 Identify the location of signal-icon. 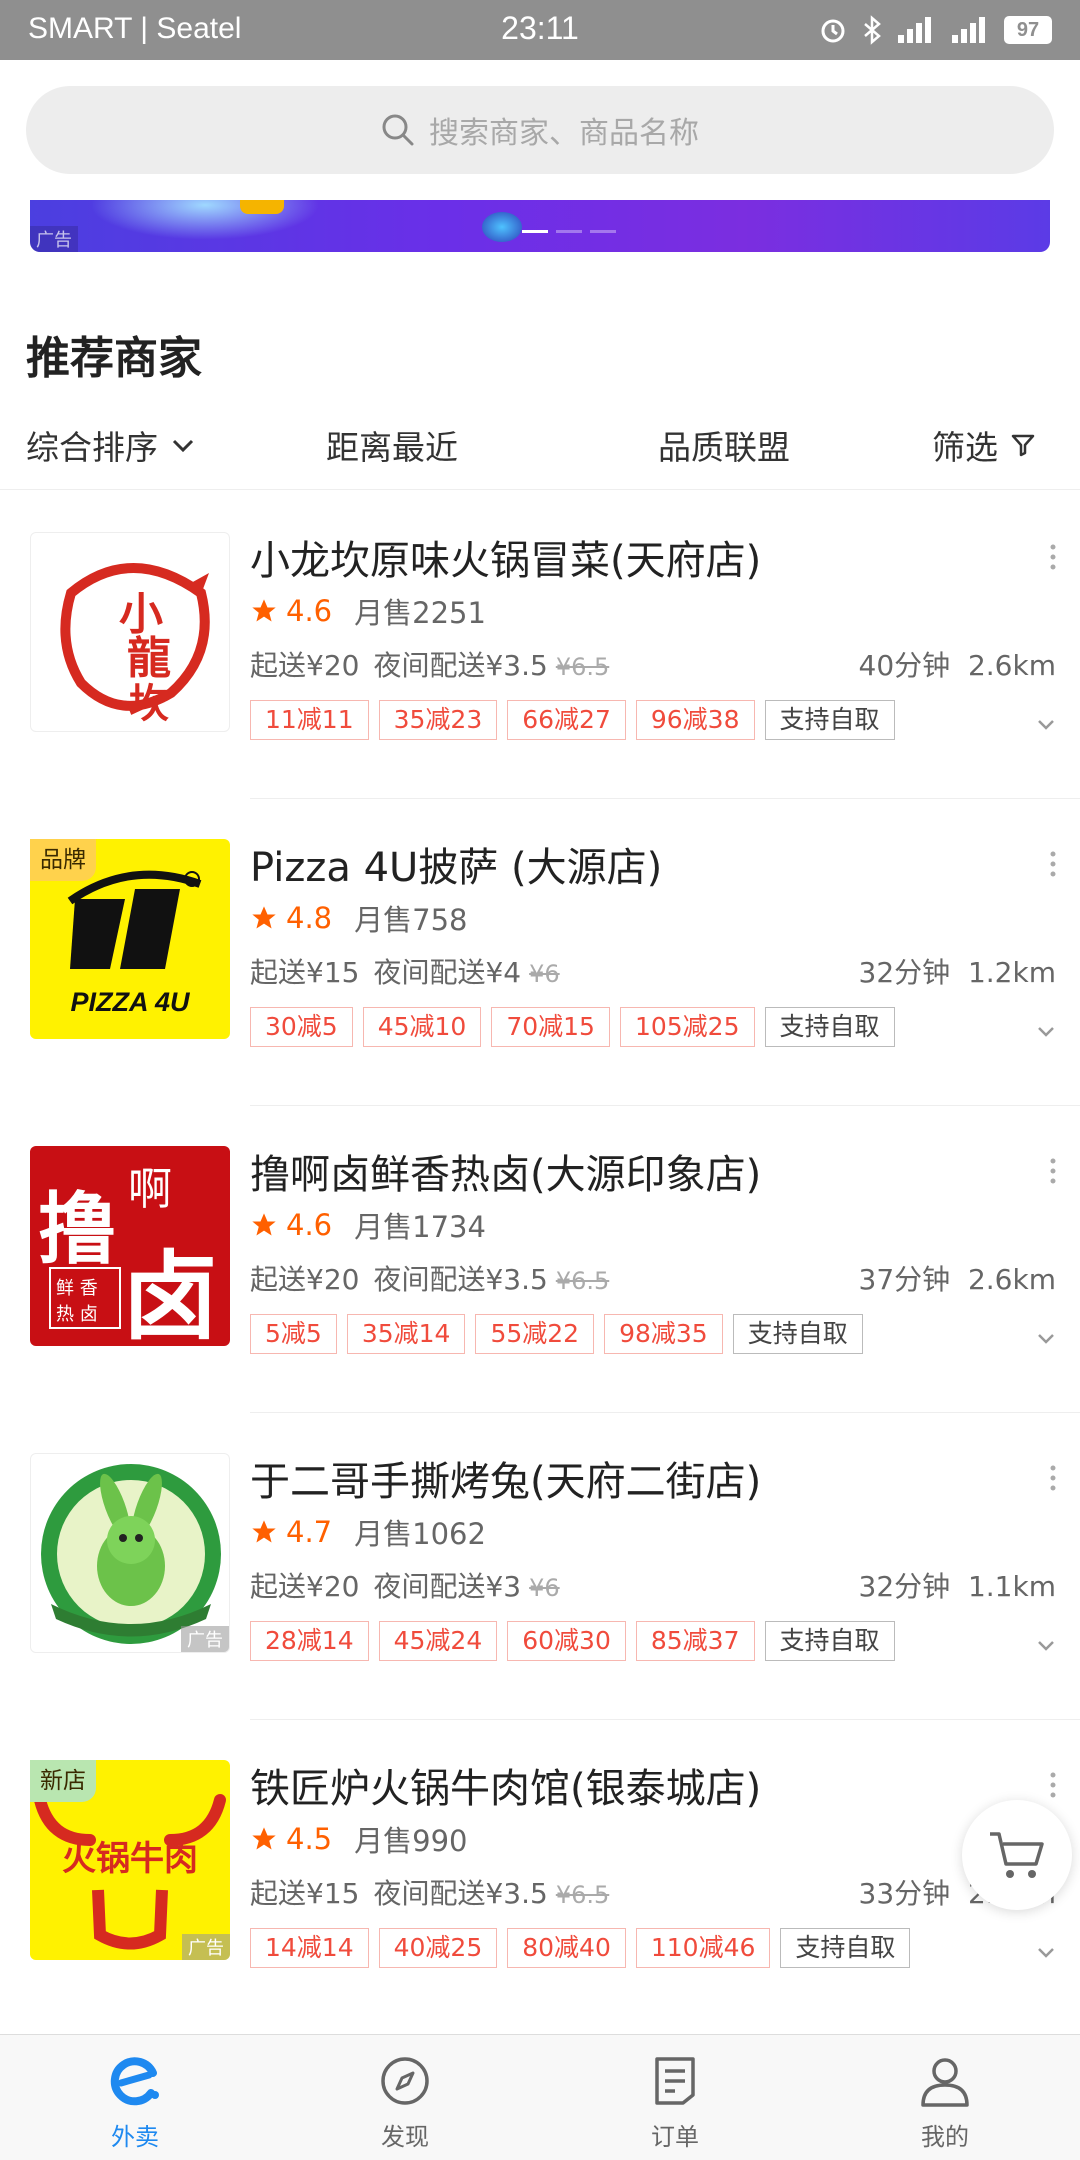
(914, 30).